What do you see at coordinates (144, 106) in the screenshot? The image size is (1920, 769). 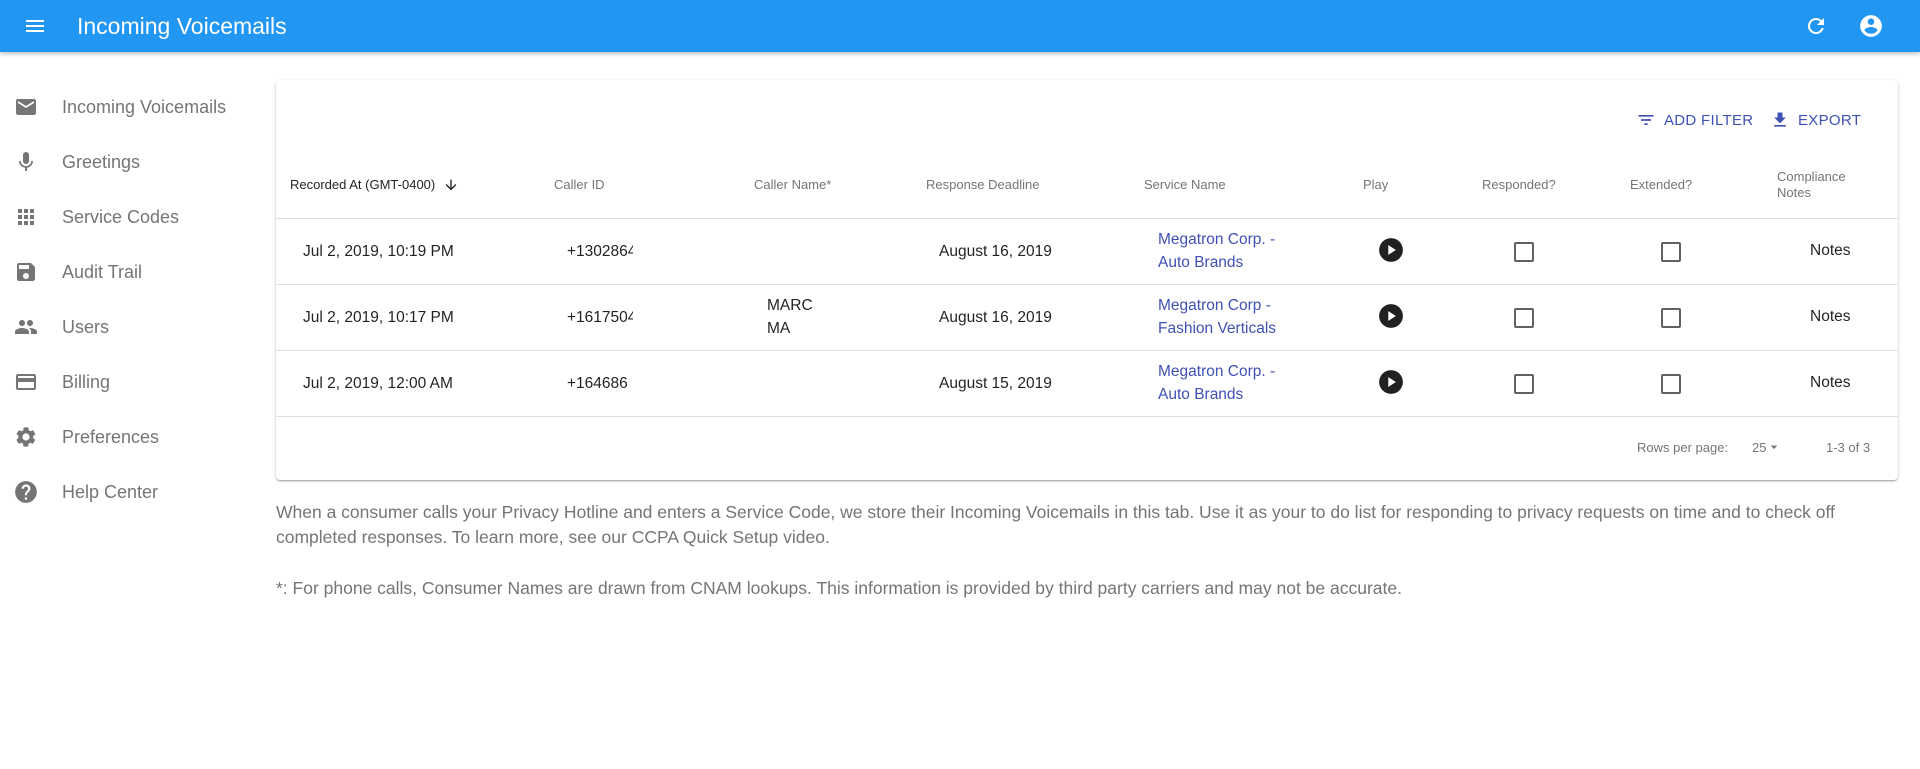 I see `sidebar-item-label: Incoming Voicemails` at bounding box center [144, 106].